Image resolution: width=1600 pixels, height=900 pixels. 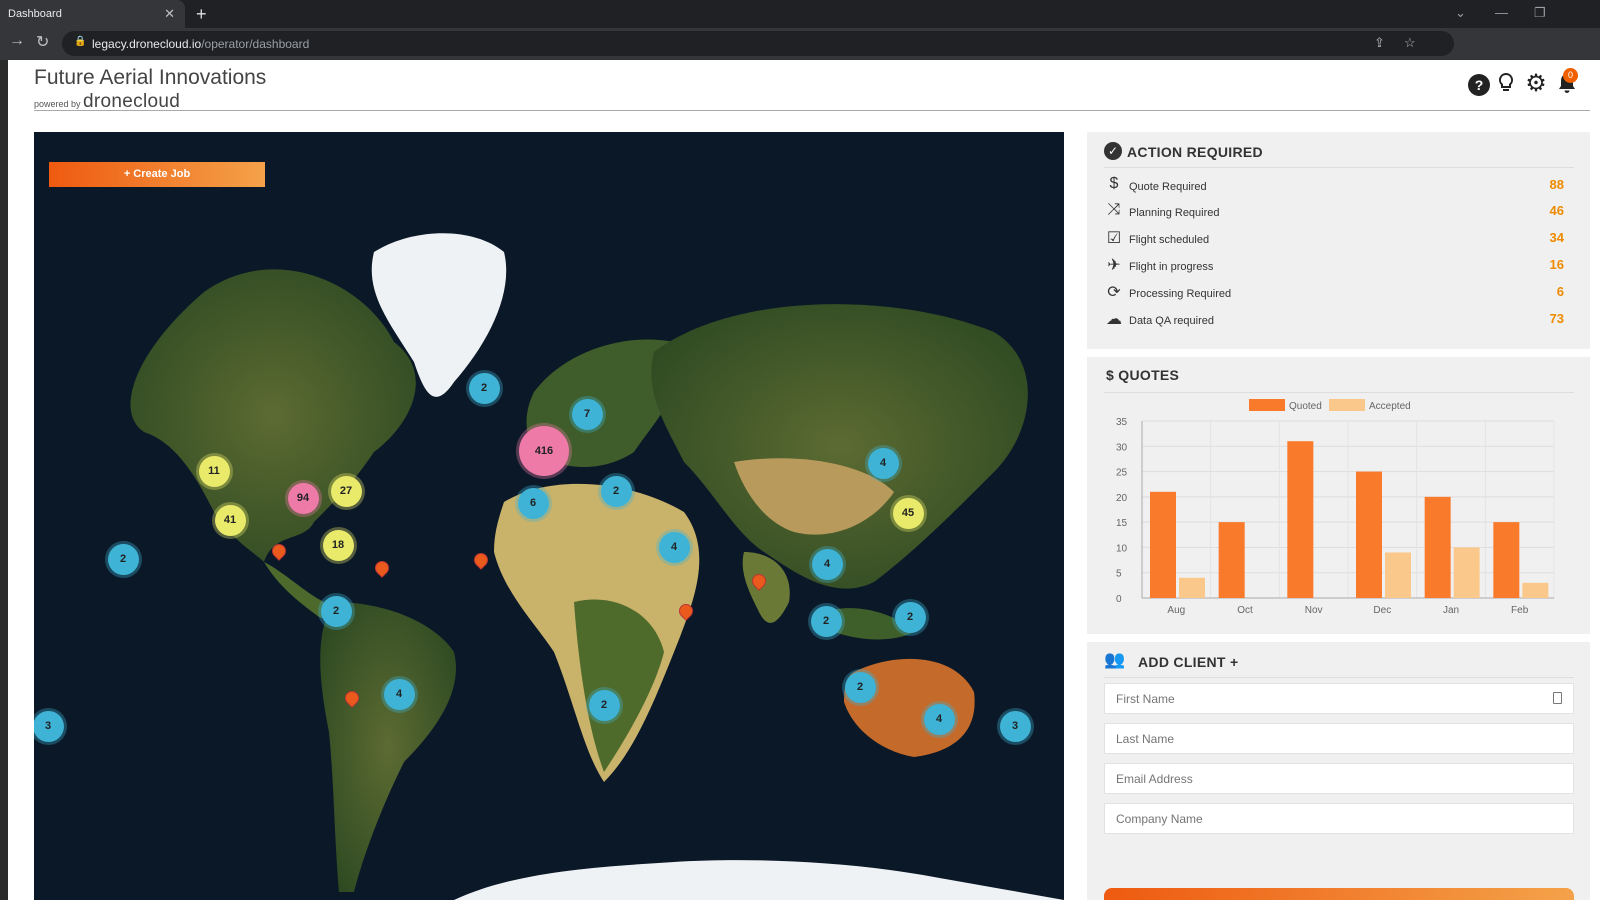 I want to click on new-tab-icon: +, so click(x=201, y=14).